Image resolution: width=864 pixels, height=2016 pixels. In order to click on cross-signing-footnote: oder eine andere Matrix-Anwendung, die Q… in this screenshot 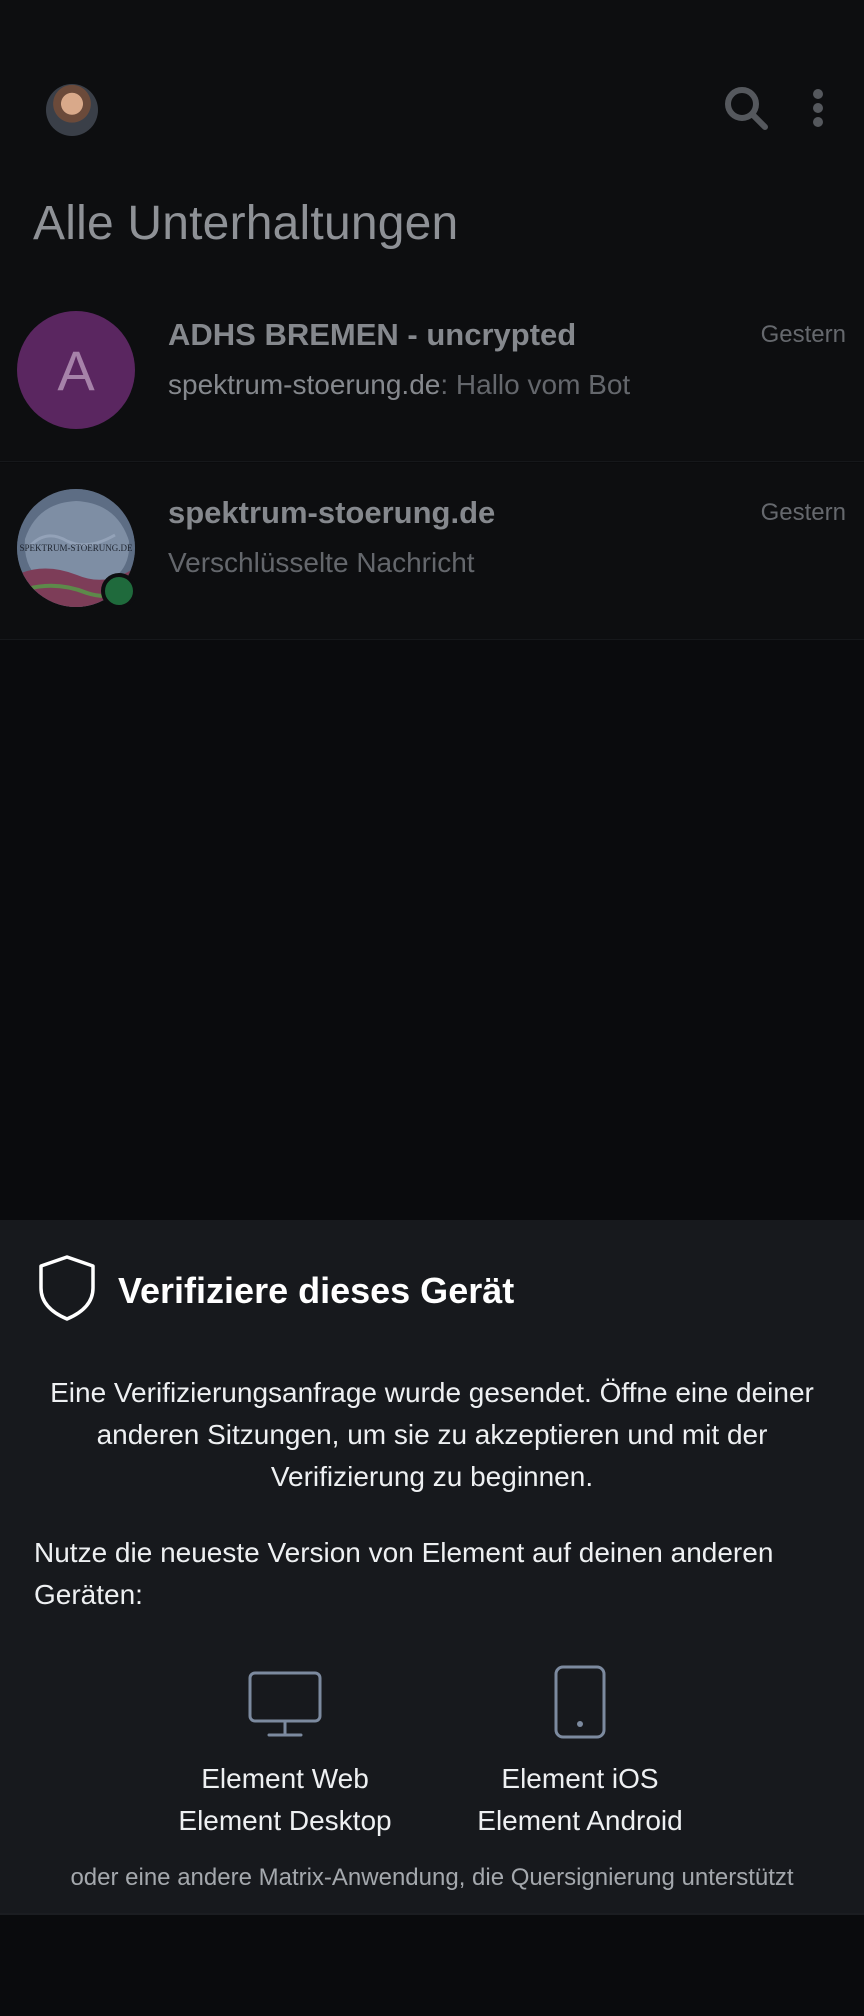, I will do `click(432, 1877)`.